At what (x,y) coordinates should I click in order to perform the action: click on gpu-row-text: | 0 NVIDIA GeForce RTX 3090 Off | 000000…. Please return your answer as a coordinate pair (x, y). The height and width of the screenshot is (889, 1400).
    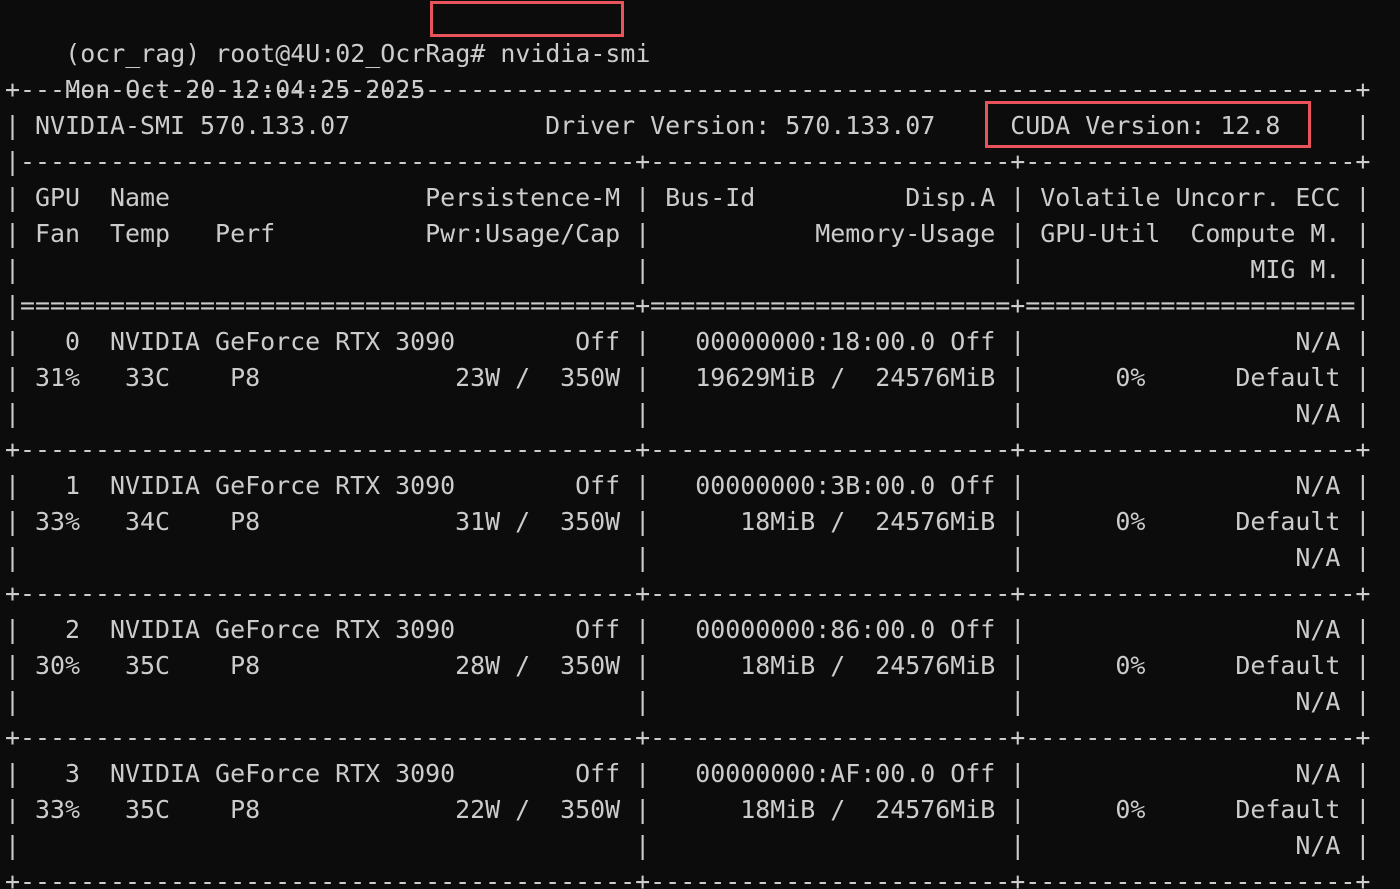
    Looking at the image, I should click on (688, 341).